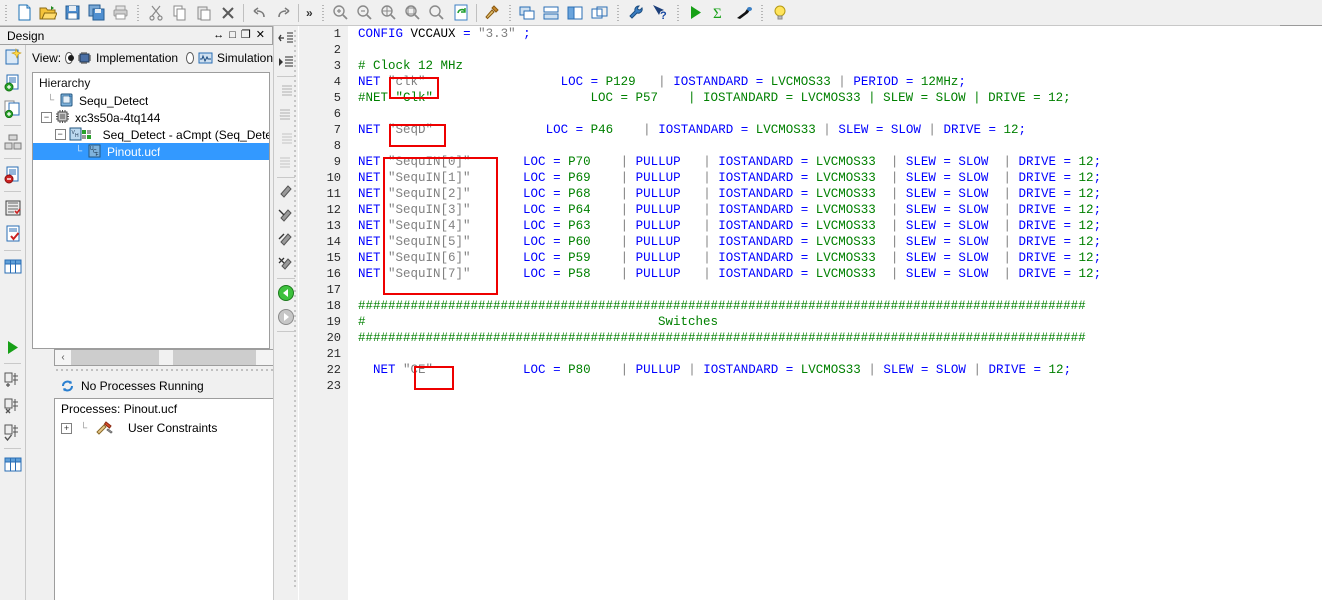 This screenshot has width=1322, height=600. What do you see at coordinates (12, 406) in the screenshot?
I see `stop-process-icon` at bounding box center [12, 406].